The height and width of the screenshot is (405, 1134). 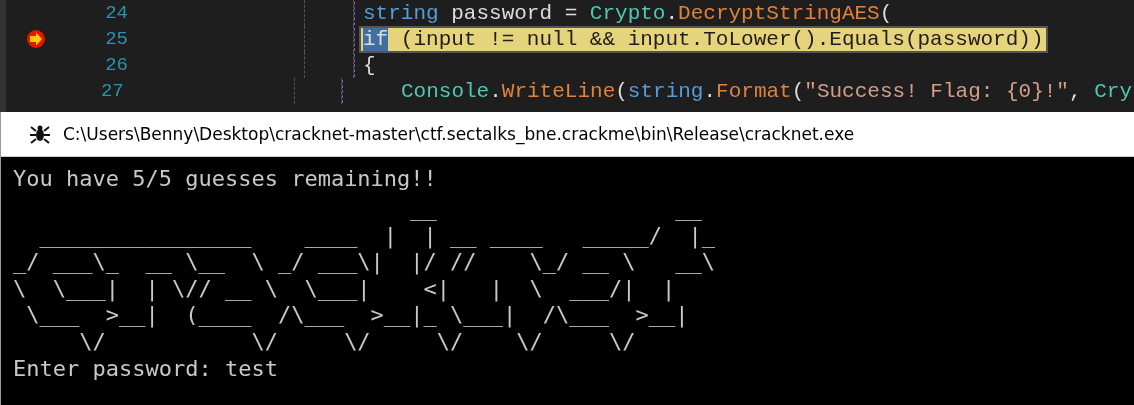 I want to click on password-input: test, so click(x=251, y=368).